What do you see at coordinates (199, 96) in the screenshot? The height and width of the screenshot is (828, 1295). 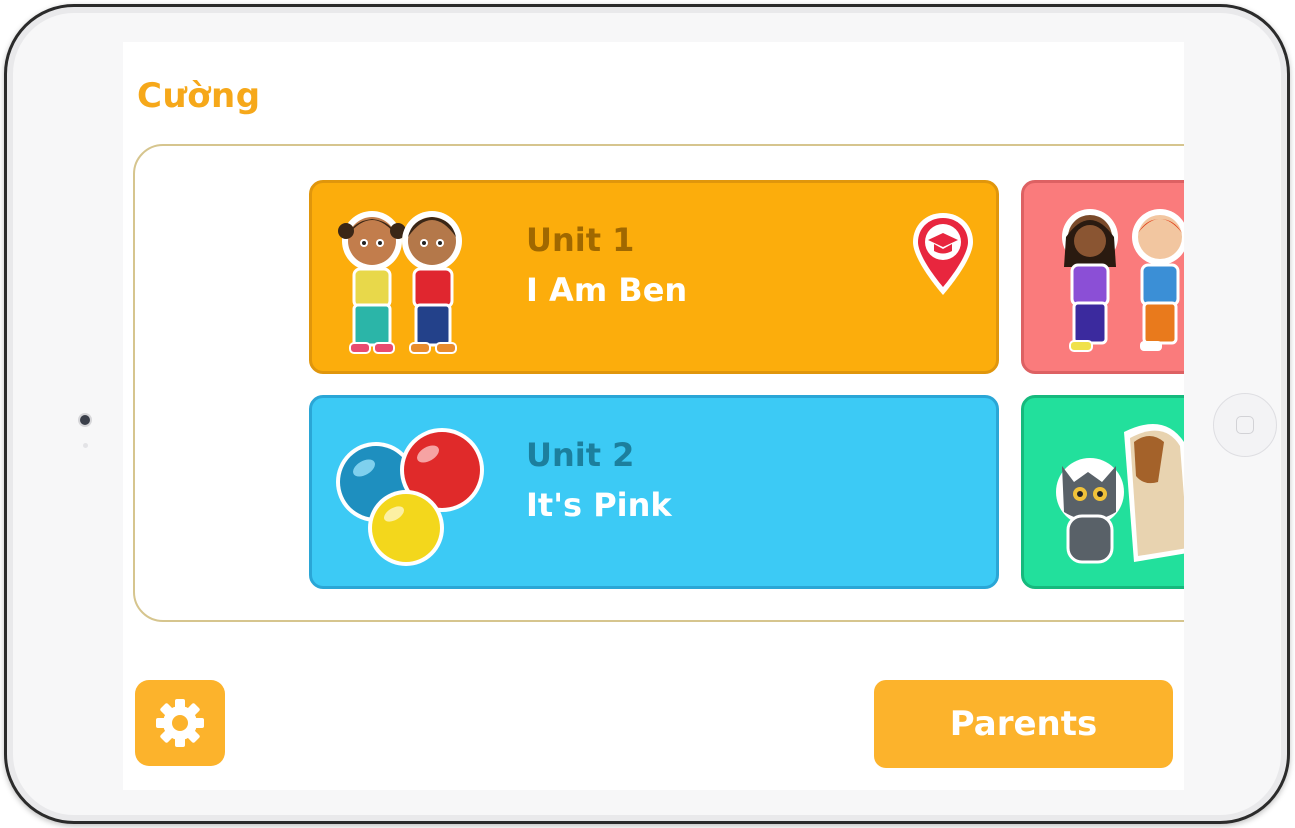 I see `profile-name: Cường` at bounding box center [199, 96].